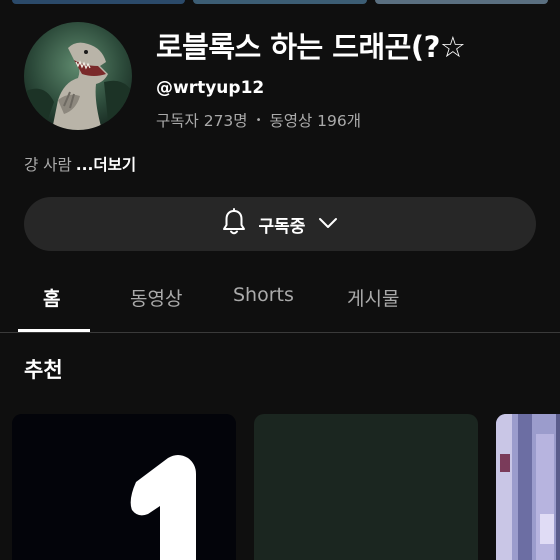  I want to click on channel-description: 걍 사람 ...더보기, so click(80, 164).